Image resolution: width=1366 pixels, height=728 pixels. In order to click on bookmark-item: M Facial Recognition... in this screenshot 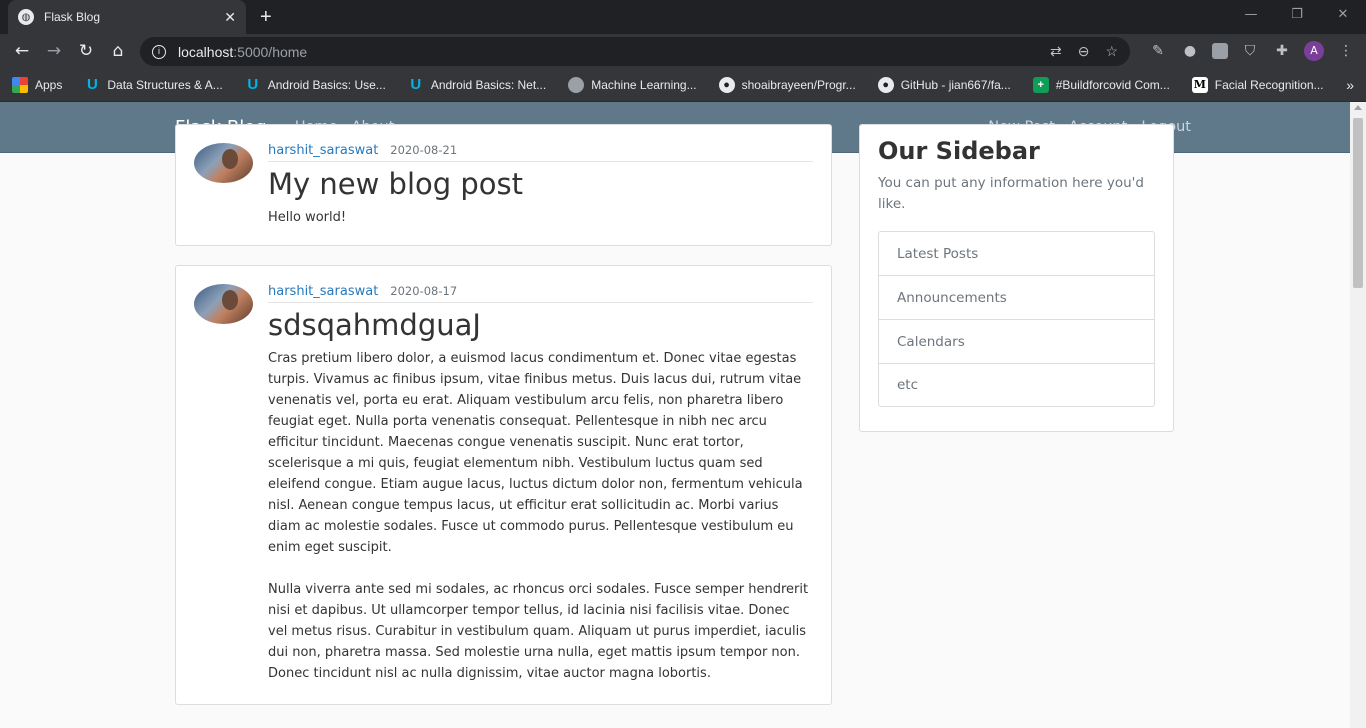, I will do `click(1257, 84)`.